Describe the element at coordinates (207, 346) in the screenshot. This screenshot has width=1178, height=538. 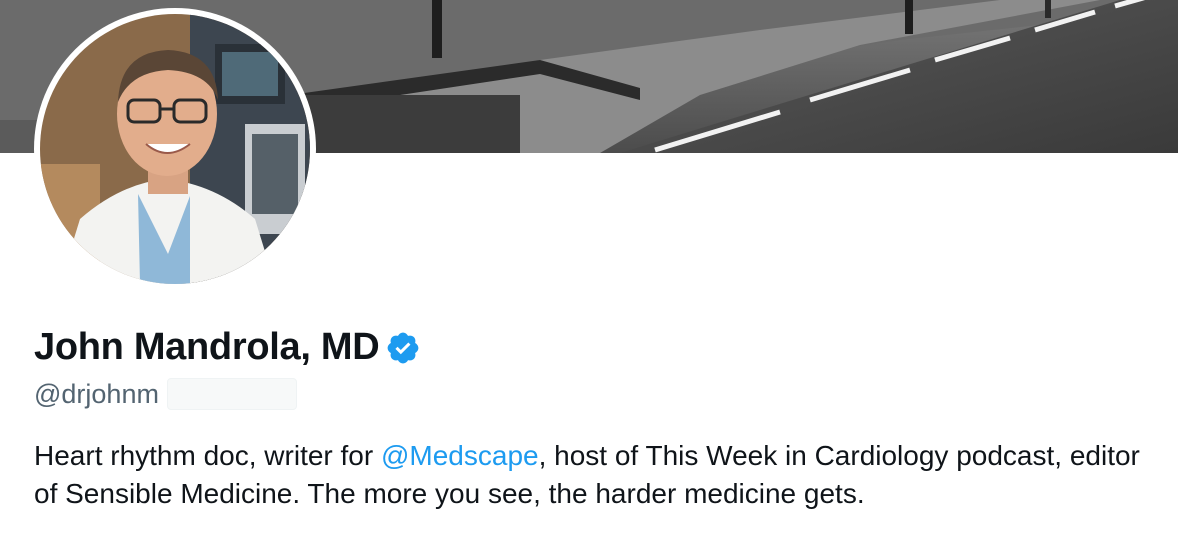
I see `display-name: John Mandrola, MD` at that location.